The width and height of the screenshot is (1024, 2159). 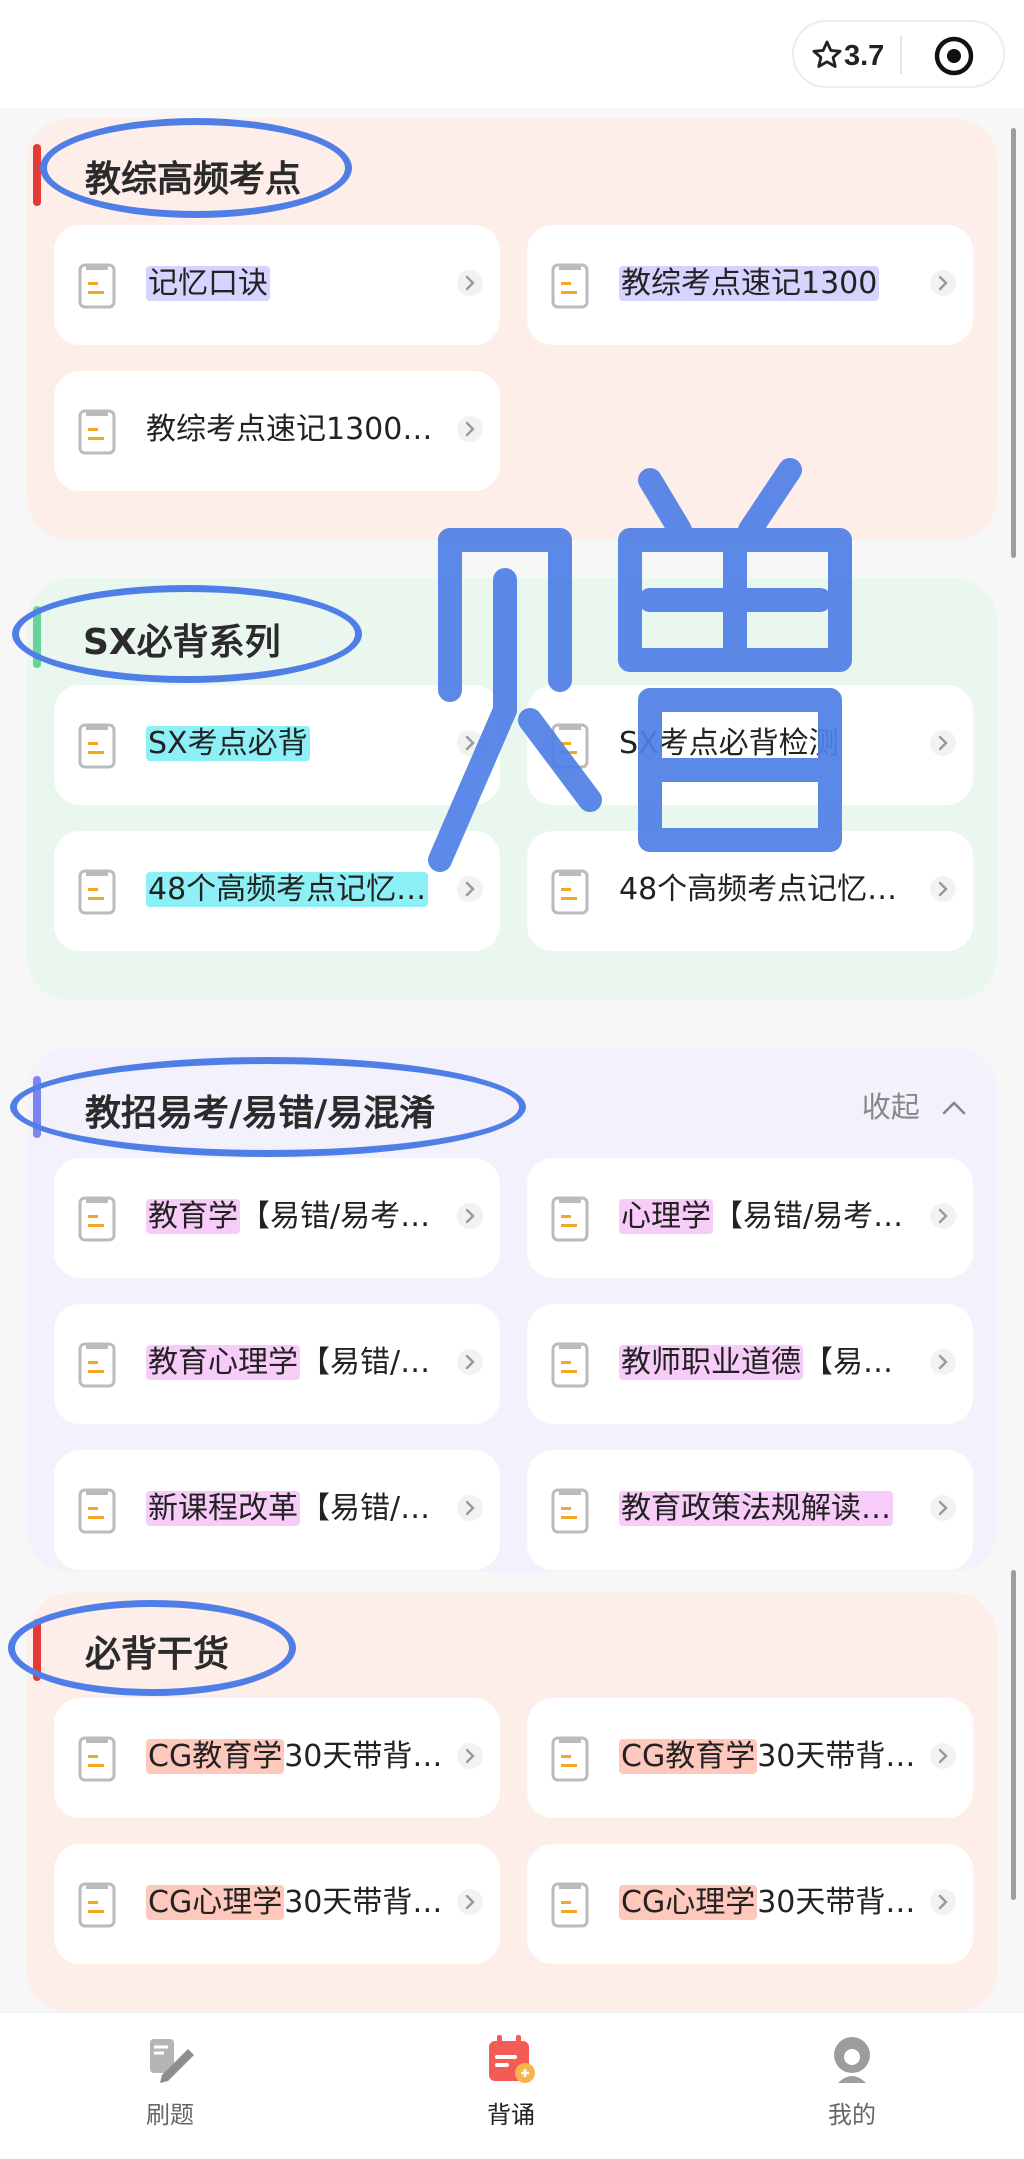 I want to click on tab-beisong: 背诵, so click(x=511, y=2086).